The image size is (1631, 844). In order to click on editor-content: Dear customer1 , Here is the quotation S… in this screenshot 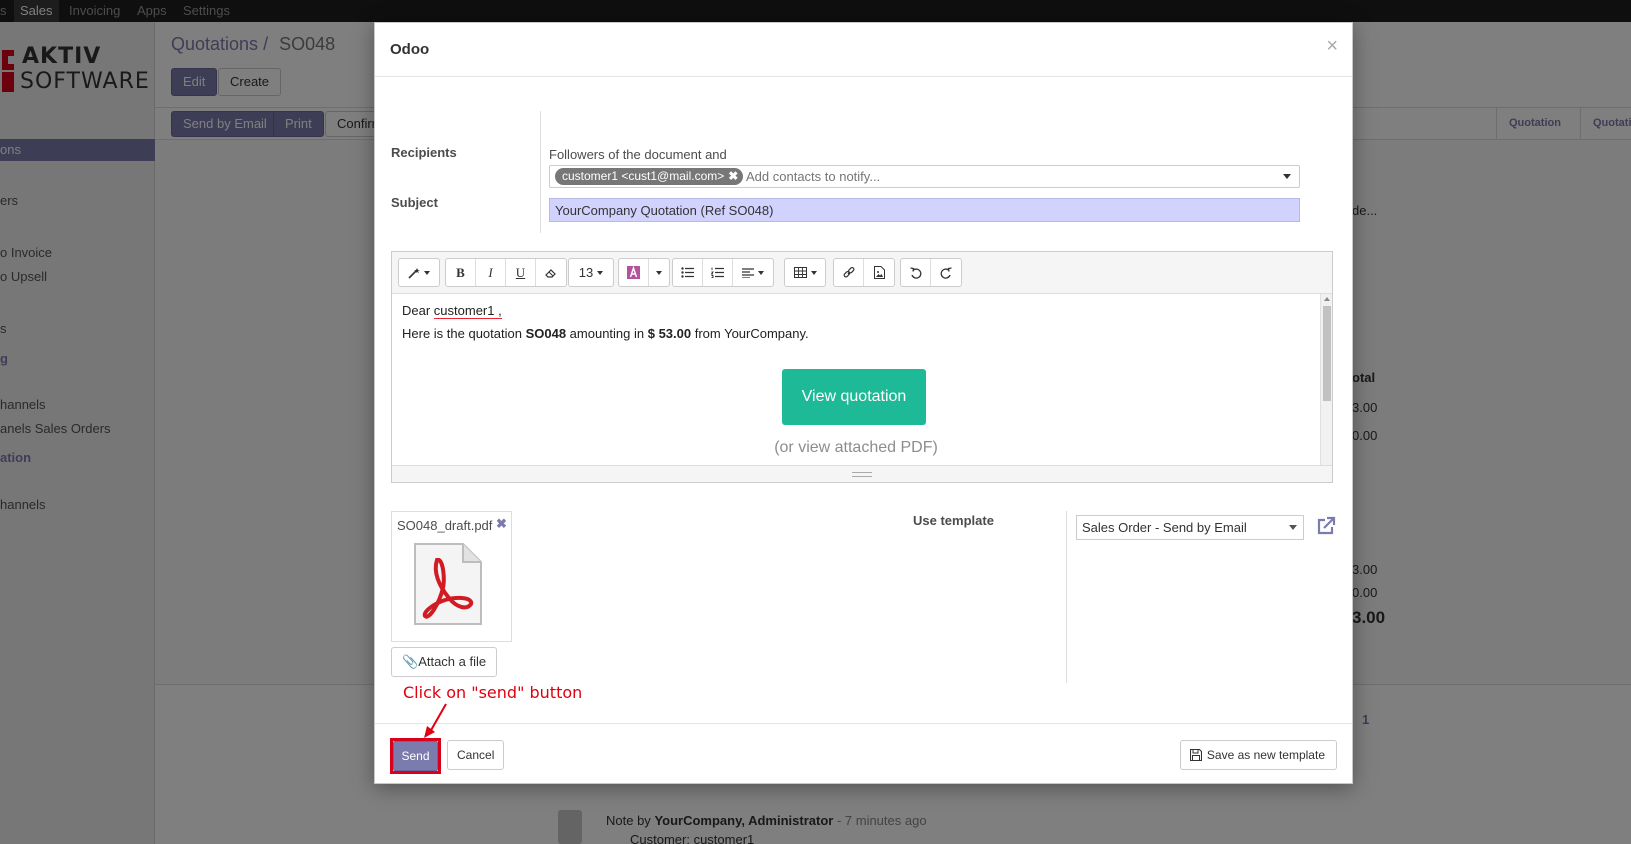, I will do `click(856, 380)`.